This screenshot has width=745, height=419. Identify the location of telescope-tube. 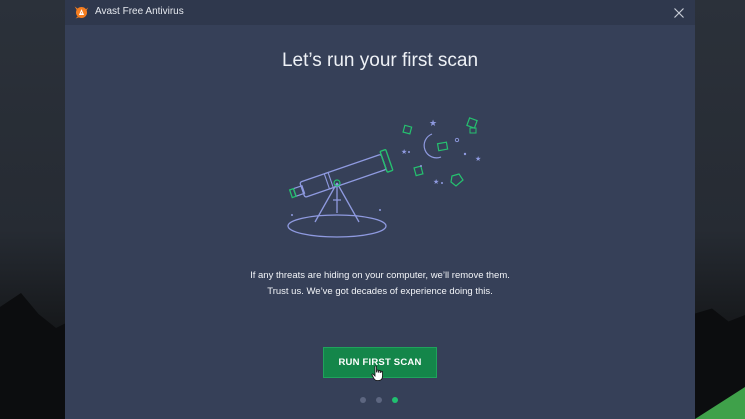
(341, 174).